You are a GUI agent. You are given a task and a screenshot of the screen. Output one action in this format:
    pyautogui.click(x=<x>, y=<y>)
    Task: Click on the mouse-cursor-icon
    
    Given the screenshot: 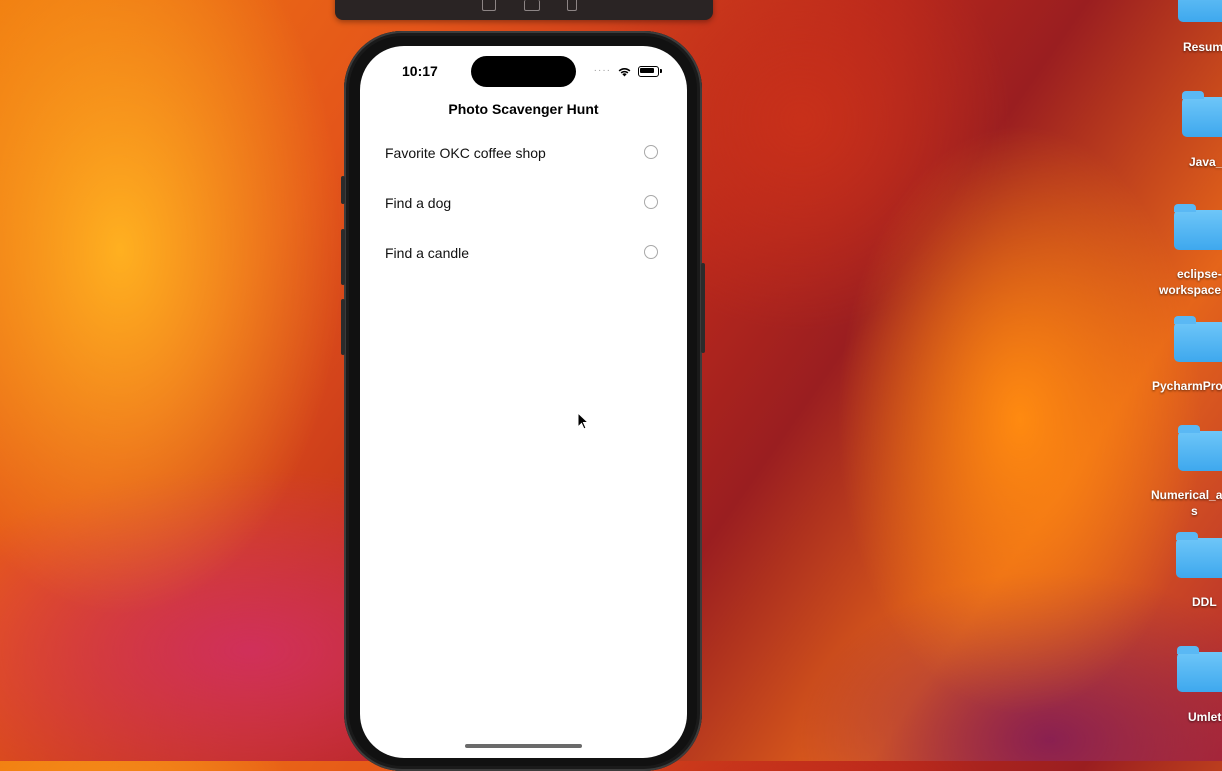 What is the action you would take?
    pyautogui.click(x=583, y=421)
    